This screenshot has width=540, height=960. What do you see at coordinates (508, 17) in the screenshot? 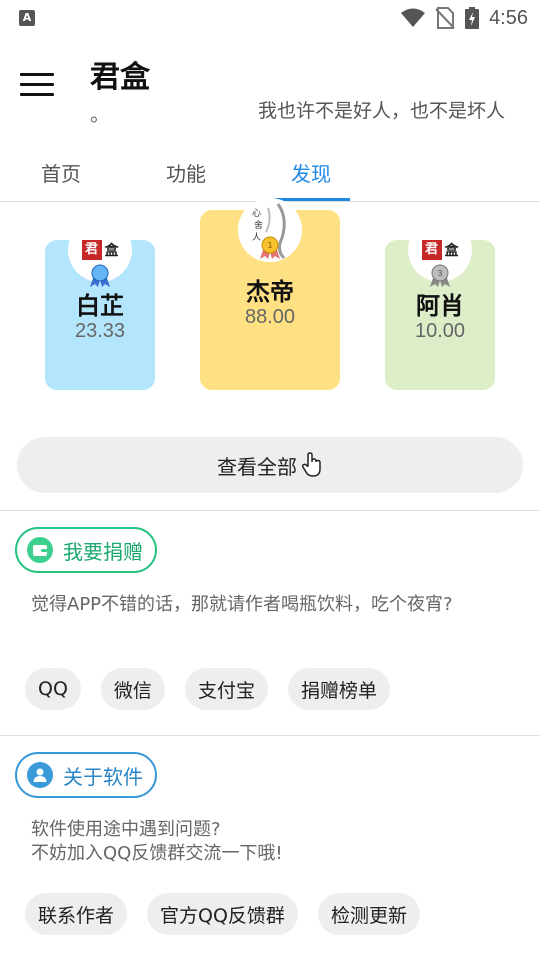
I see `status-time: 4:56` at bounding box center [508, 17].